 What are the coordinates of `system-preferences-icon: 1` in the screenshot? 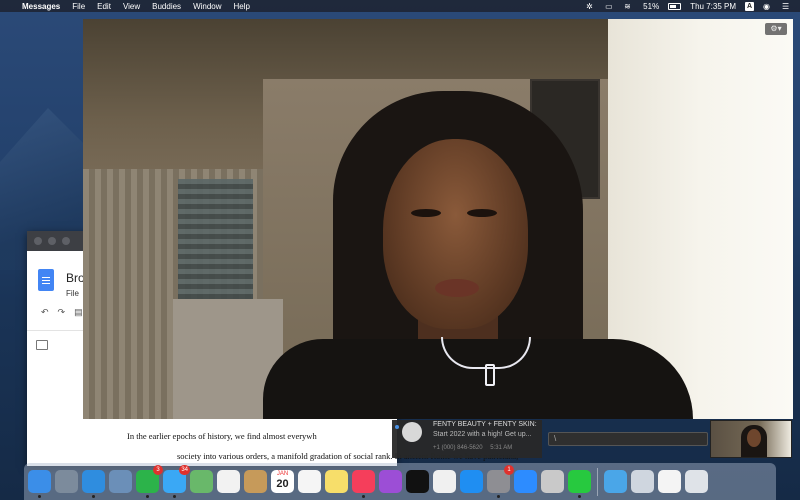 It's located at (500, 481).